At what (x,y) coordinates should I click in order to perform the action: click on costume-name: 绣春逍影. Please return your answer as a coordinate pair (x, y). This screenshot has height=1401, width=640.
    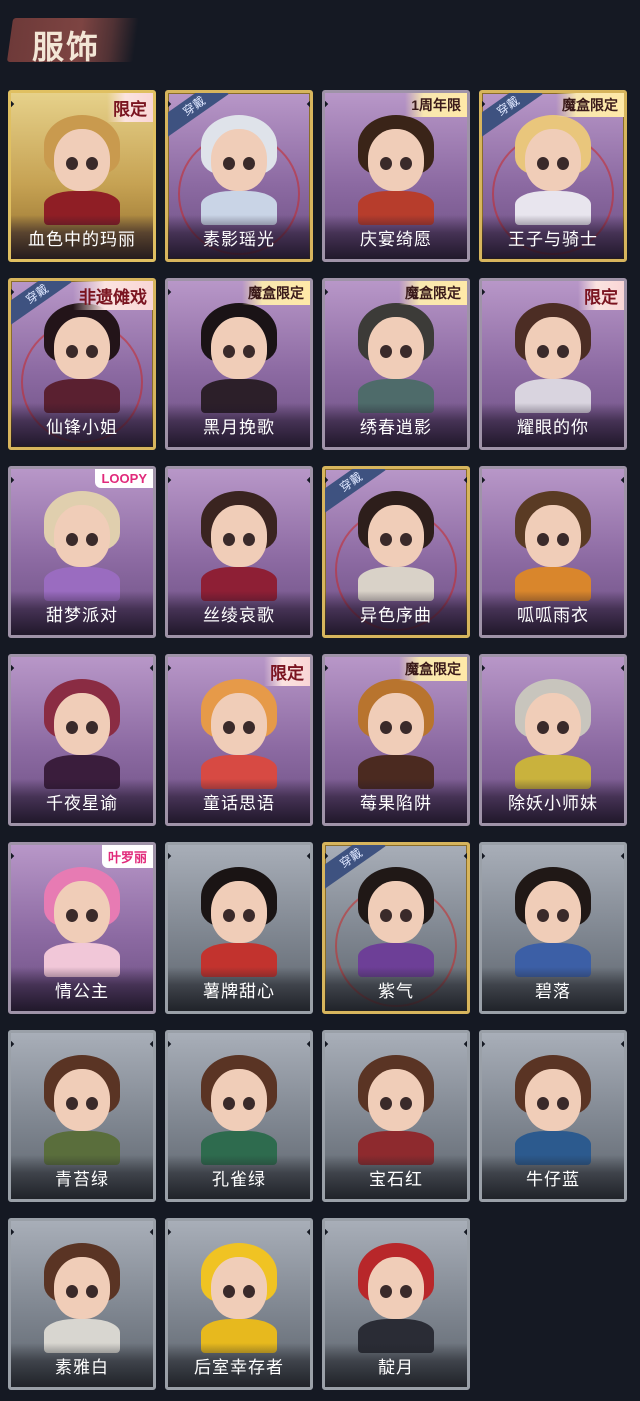
    Looking at the image, I should click on (396, 425).